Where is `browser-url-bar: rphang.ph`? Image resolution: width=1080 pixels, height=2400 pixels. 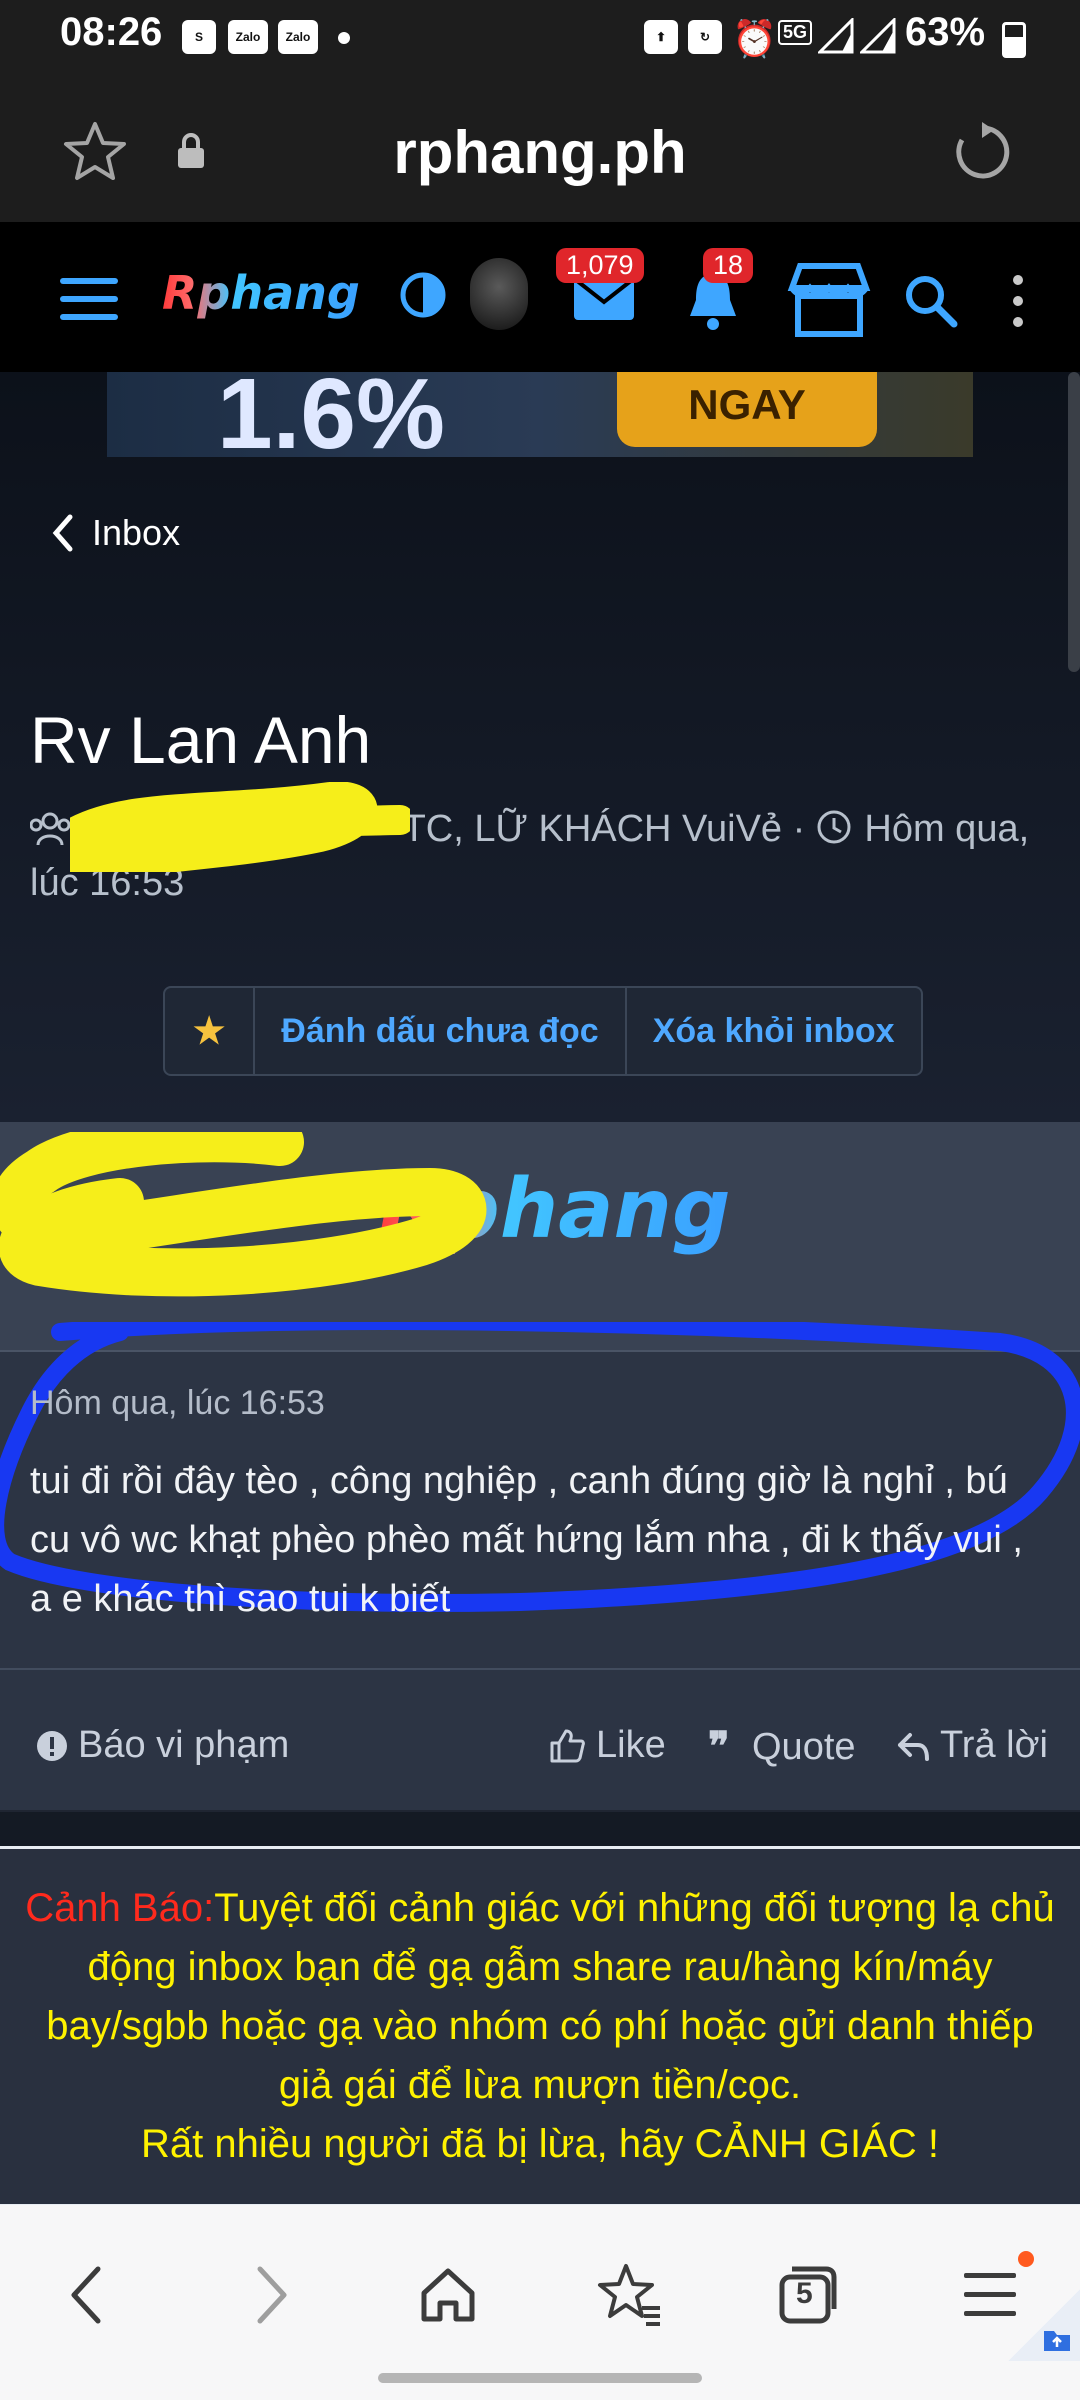
browser-url-bar: rphang.ph is located at coordinates (540, 146).